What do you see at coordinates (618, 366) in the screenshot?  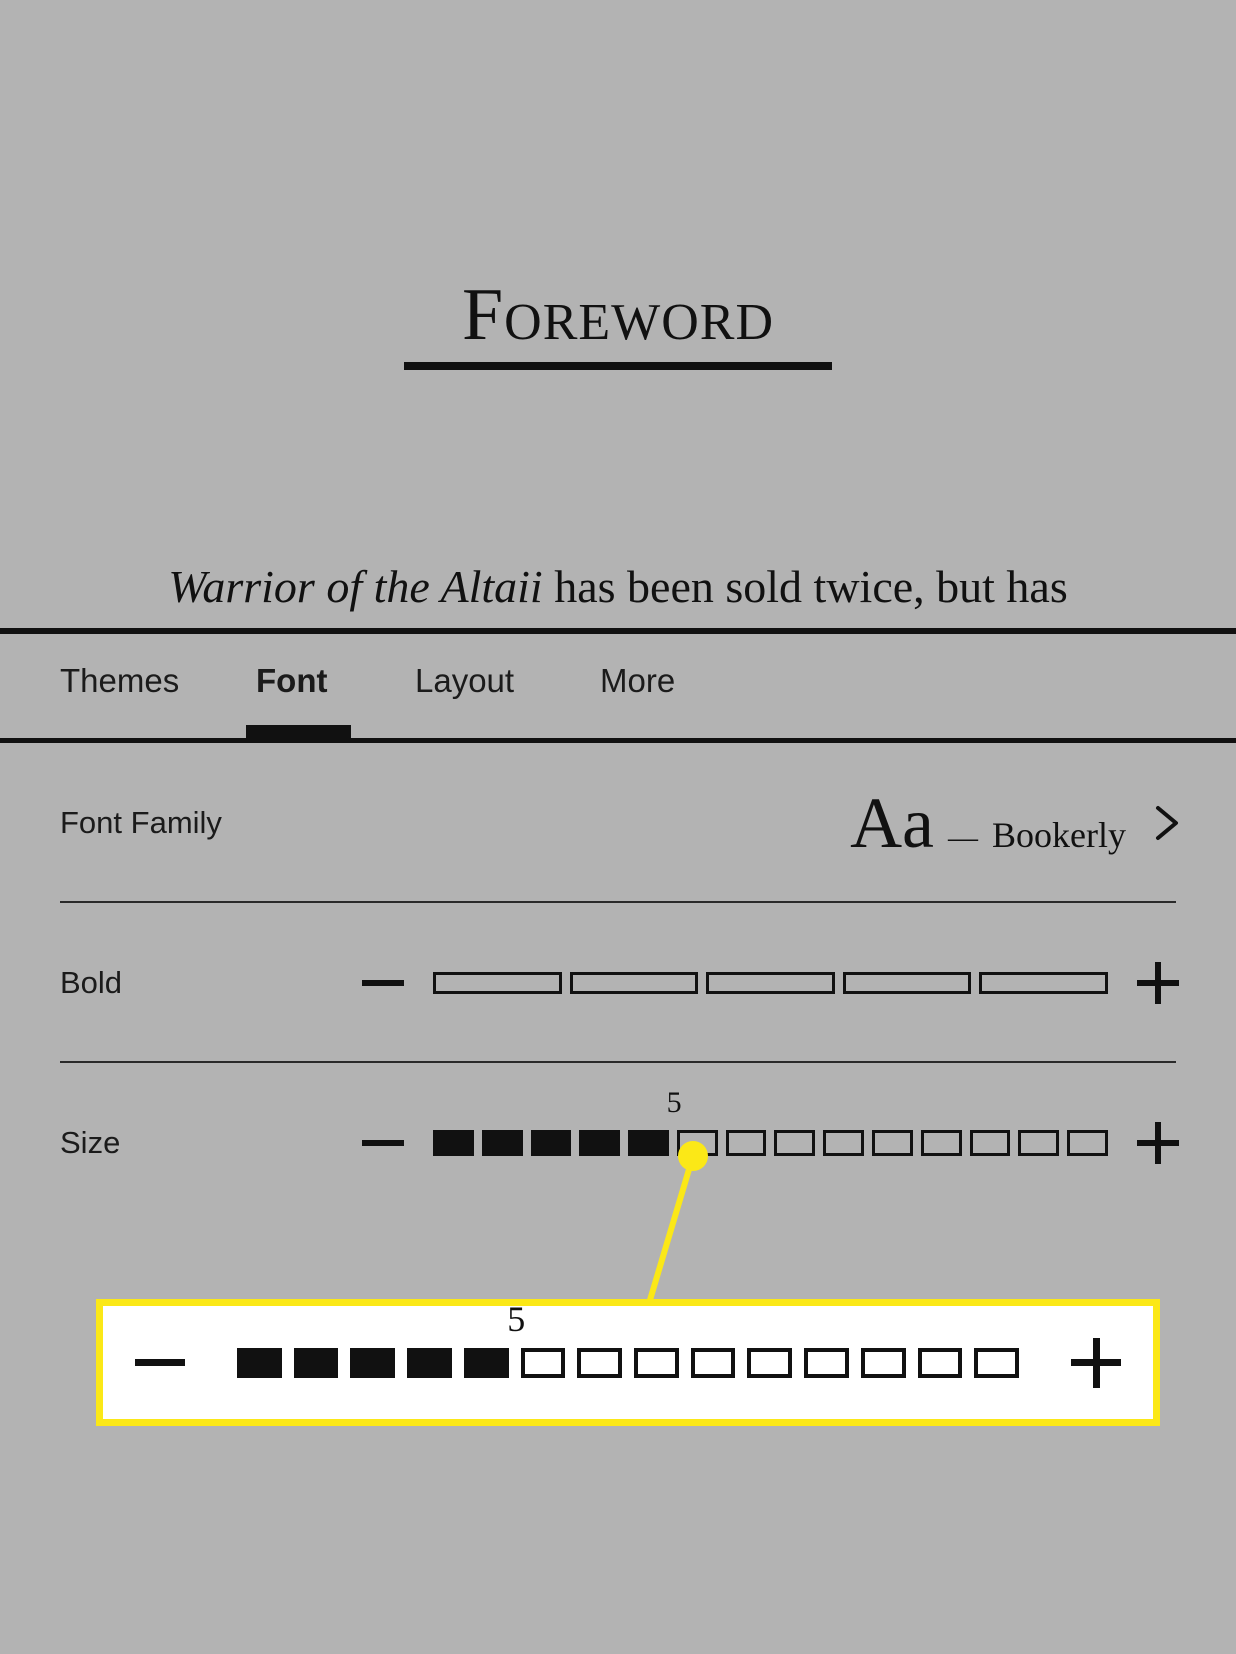 I see `chapter-title-rule` at bounding box center [618, 366].